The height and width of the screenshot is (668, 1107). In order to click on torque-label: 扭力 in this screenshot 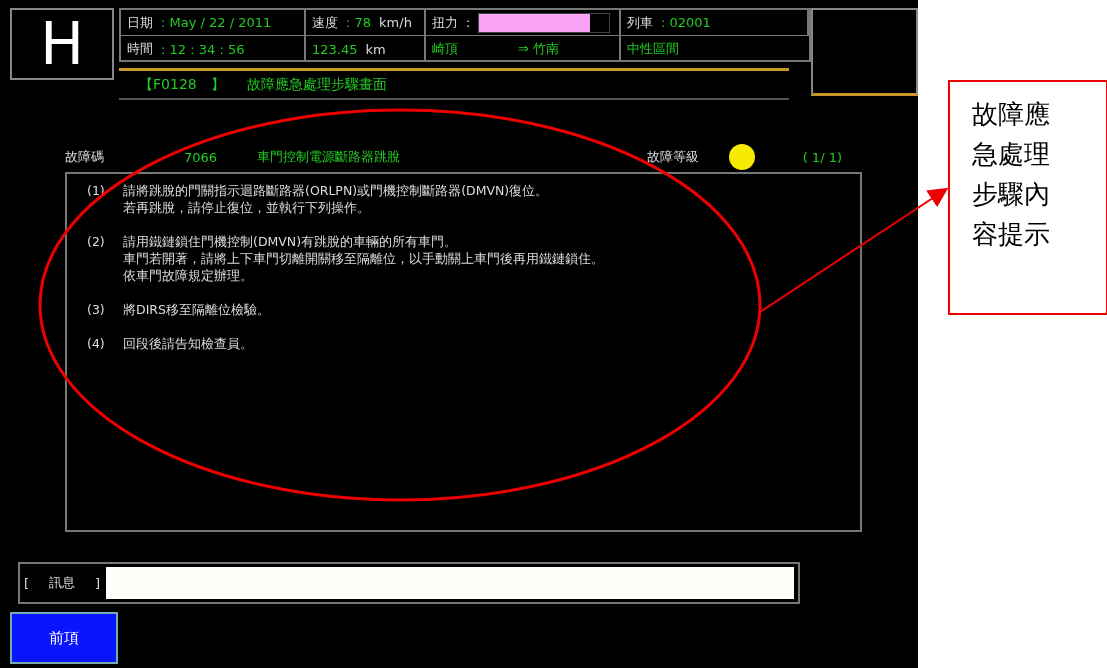, I will do `click(445, 22)`.